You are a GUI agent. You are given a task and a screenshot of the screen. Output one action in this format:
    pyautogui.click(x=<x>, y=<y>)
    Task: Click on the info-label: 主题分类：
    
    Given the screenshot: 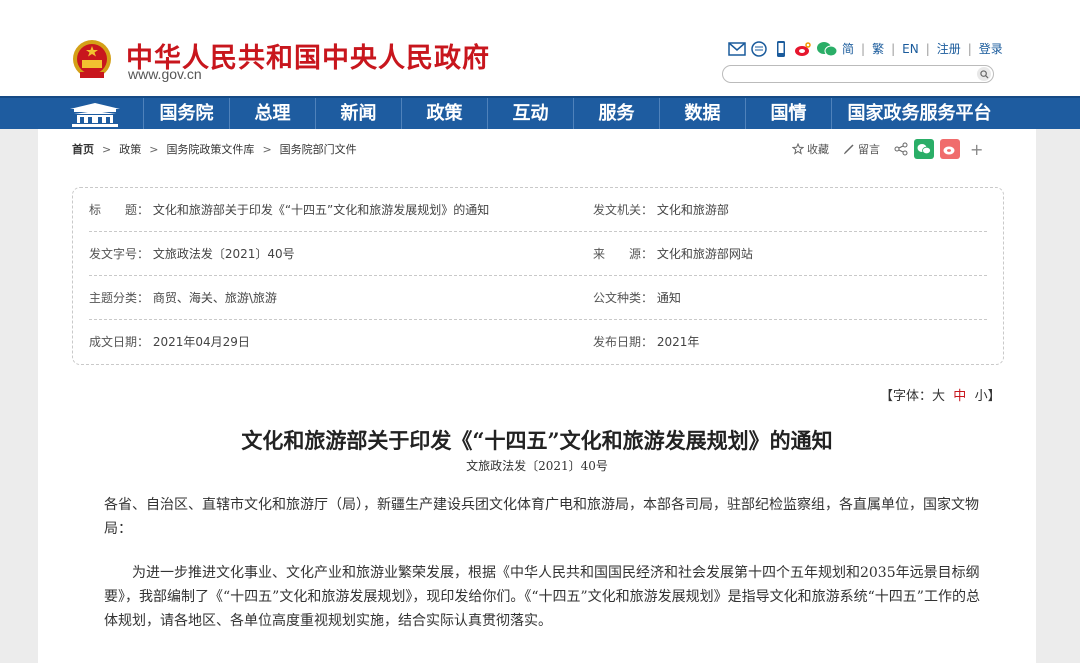 What is the action you would take?
    pyautogui.click(x=119, y=298)
    